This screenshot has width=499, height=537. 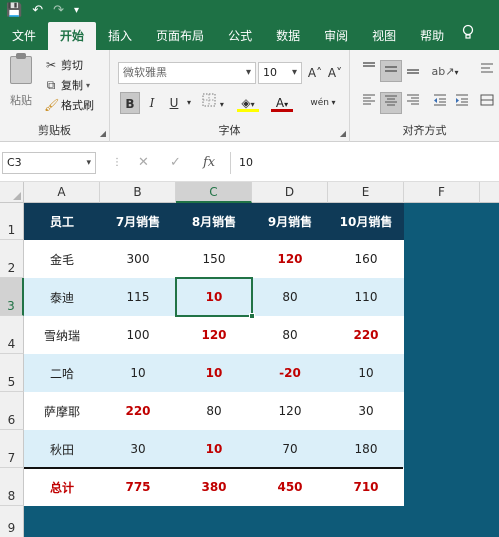 What do you see at coordinates (290, 487) in the screenshot?
I see `total-value-cell: 450` at bounding box center [290, 487].